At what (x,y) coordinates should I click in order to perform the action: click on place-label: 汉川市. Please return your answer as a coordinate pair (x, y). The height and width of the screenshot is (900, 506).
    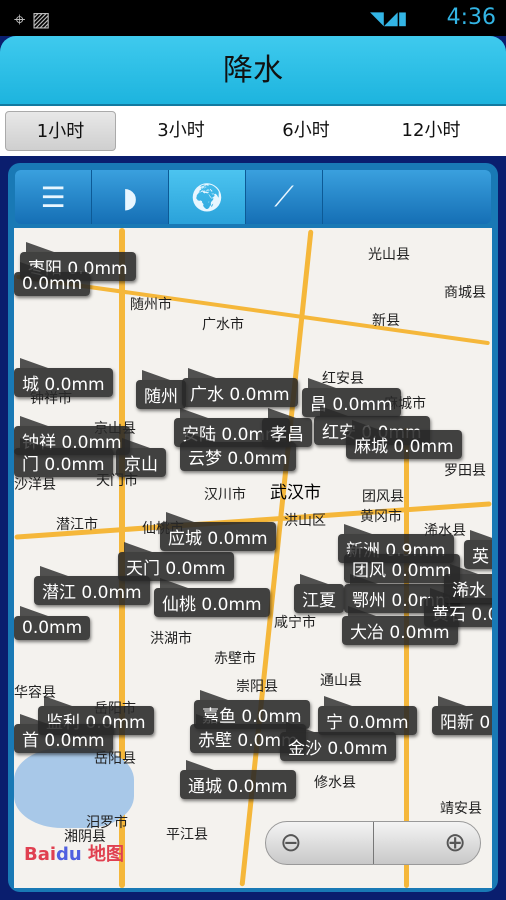
    Looking at the image, I should click on (225, 495).